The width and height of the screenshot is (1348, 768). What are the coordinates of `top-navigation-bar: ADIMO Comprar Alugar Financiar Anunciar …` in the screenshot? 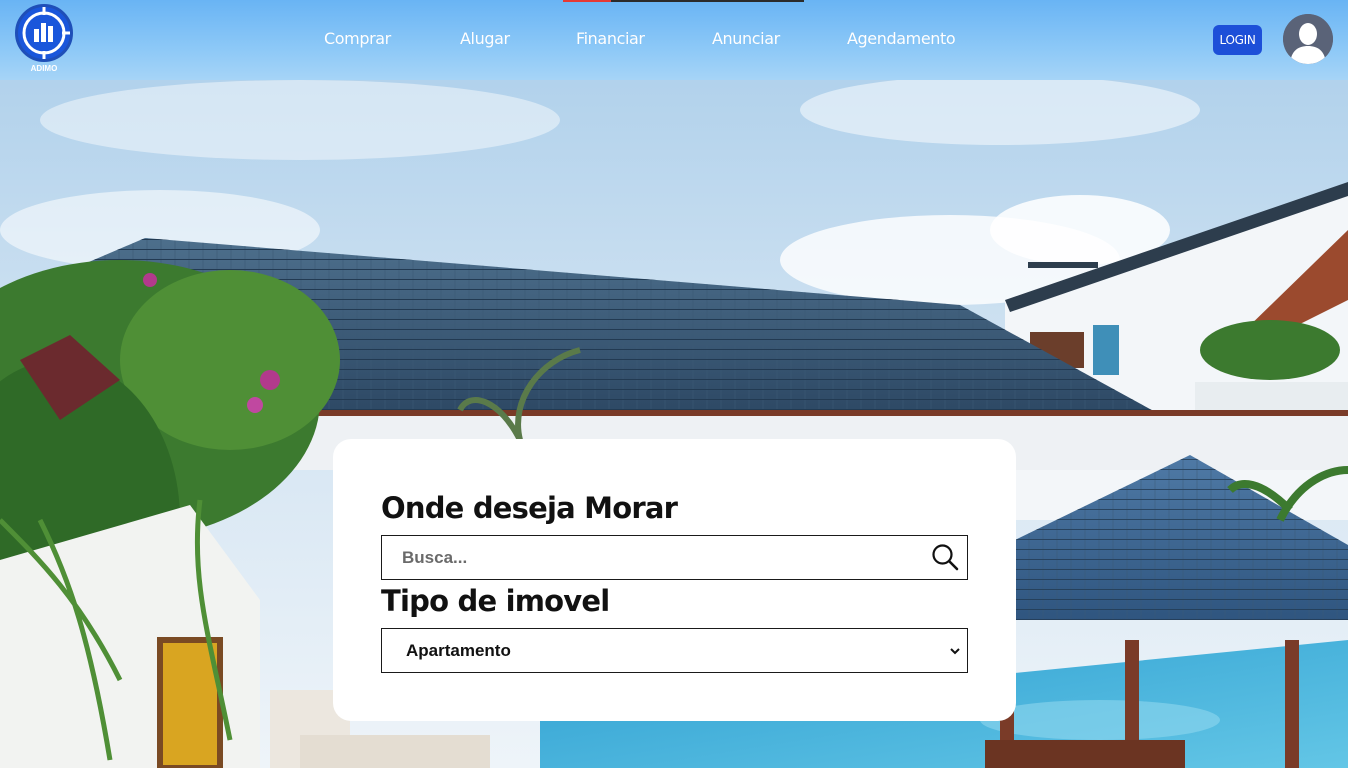 It's located at (674, 40).